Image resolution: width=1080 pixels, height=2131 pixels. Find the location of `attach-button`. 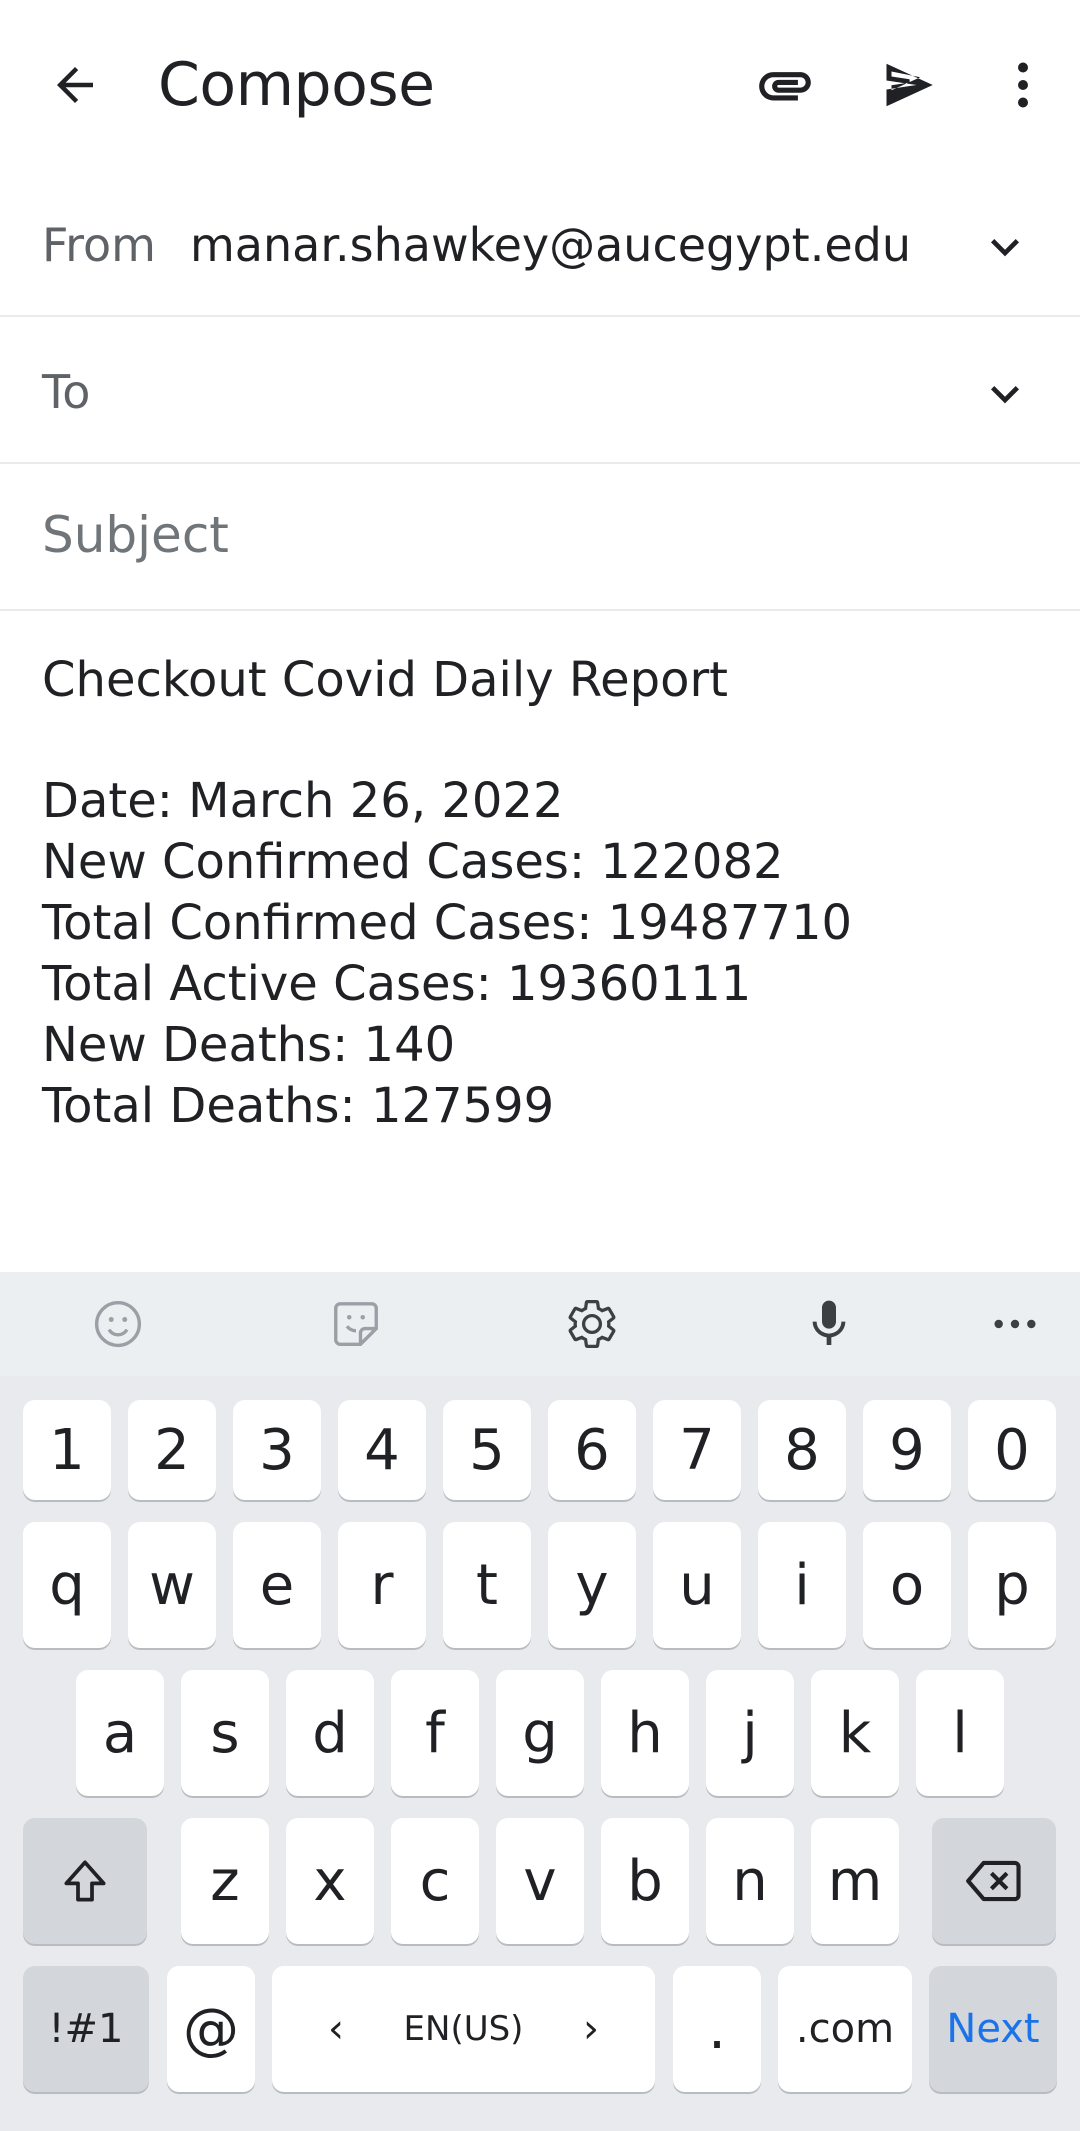

attach-button is located at coordinates (785, 85).